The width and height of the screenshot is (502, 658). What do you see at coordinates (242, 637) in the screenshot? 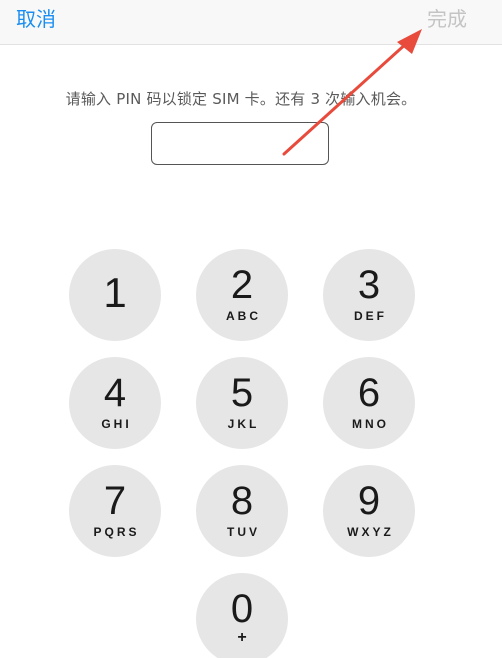
I see `key-letters: +` at bounding box center [242, 637].